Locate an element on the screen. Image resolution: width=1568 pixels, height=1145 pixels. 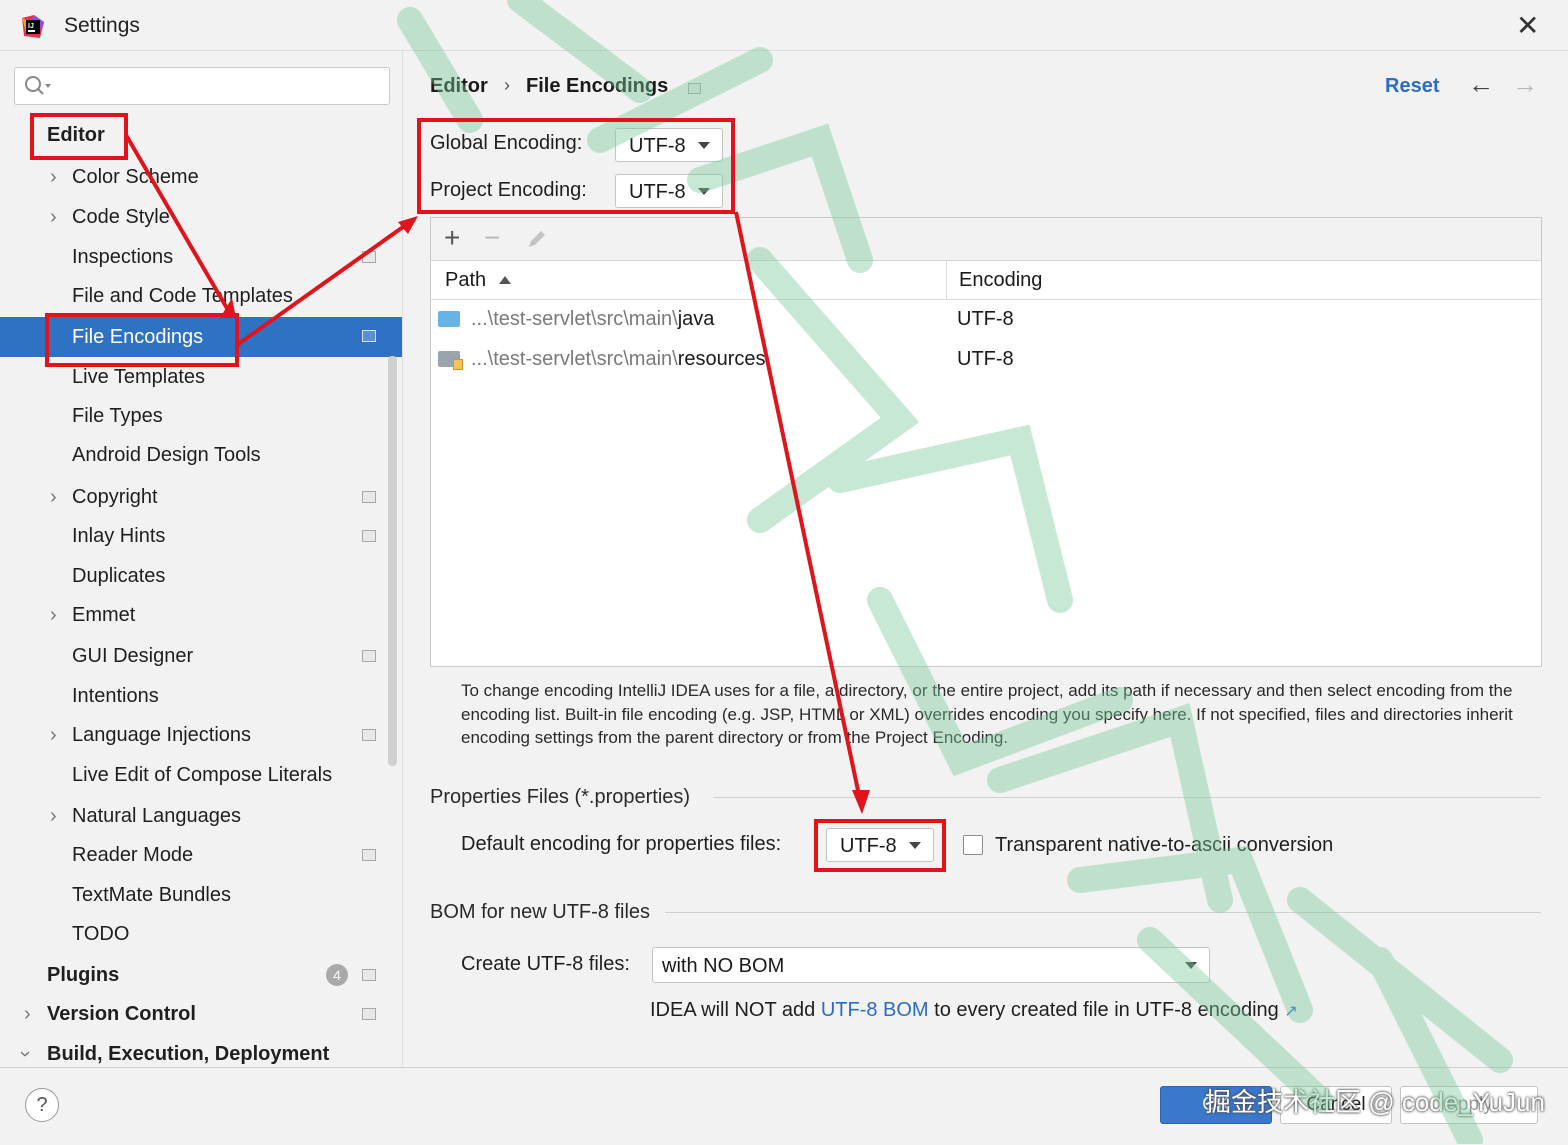
chevron-down-icon: › is located at coordinates (25, 1054).